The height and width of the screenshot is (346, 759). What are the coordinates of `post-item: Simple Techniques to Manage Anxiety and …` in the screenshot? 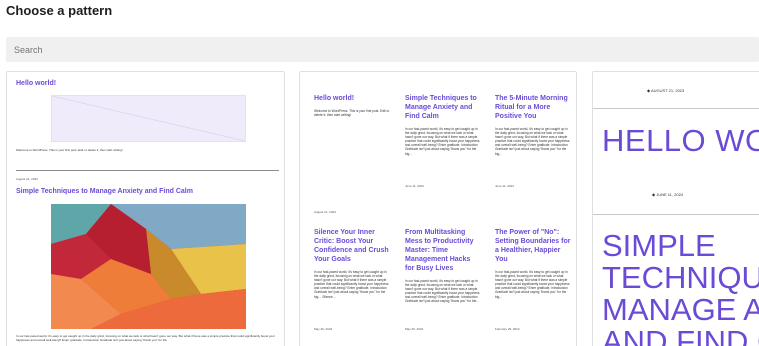 It's located at (443, 125).